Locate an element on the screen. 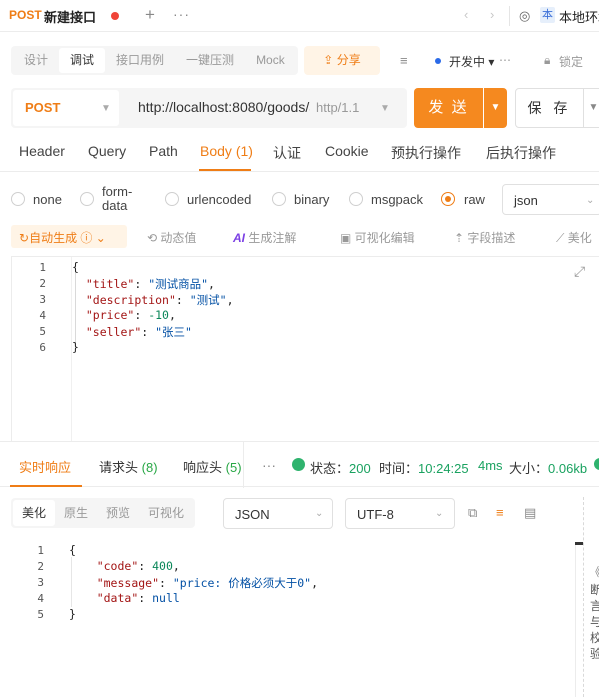 The width and height of the screenshot is (599, 697). view-preview: 预览 is located at coordinates (118, 513).